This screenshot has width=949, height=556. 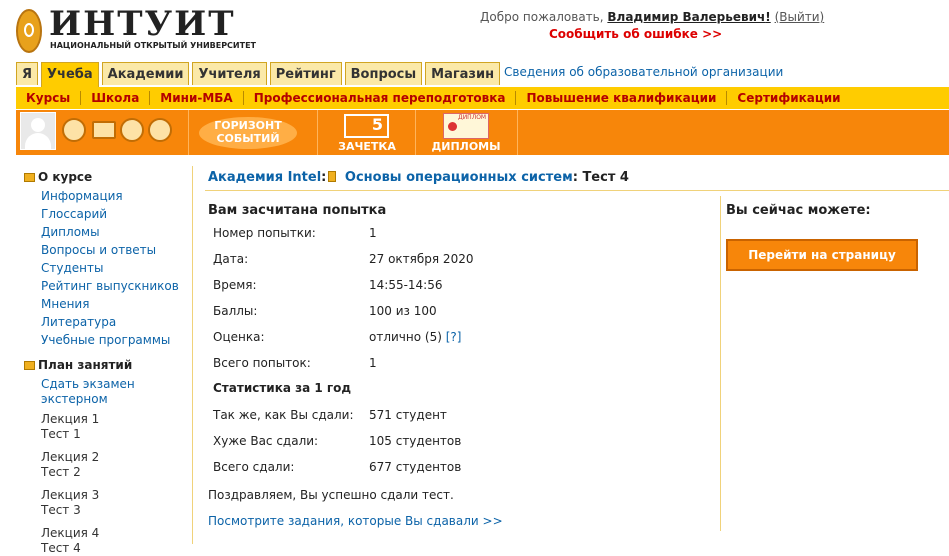 What do you see at coordinates (29, 31) in the screenshot?
I see `logo-emblem-icon` at bounding box center [29, 31].